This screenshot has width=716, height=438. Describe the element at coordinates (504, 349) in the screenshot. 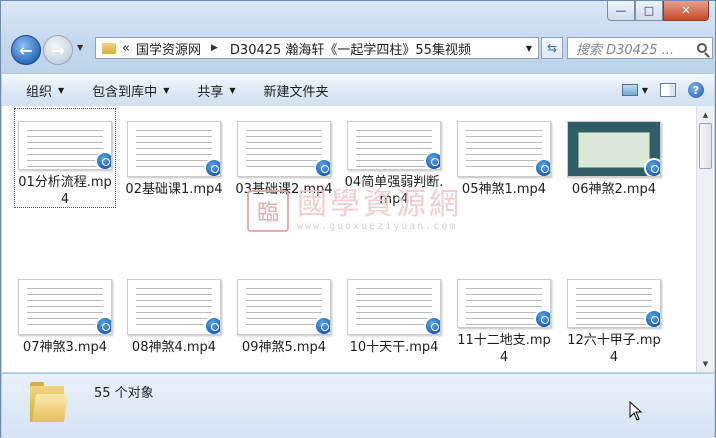

I see `file-name: 11十二地支.mp4` at that location.